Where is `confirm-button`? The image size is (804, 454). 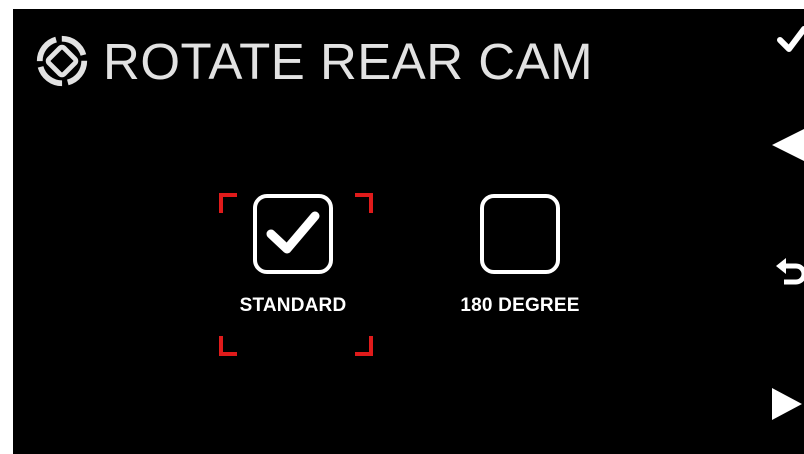 confirm-button is located at coordinates (786, 40).